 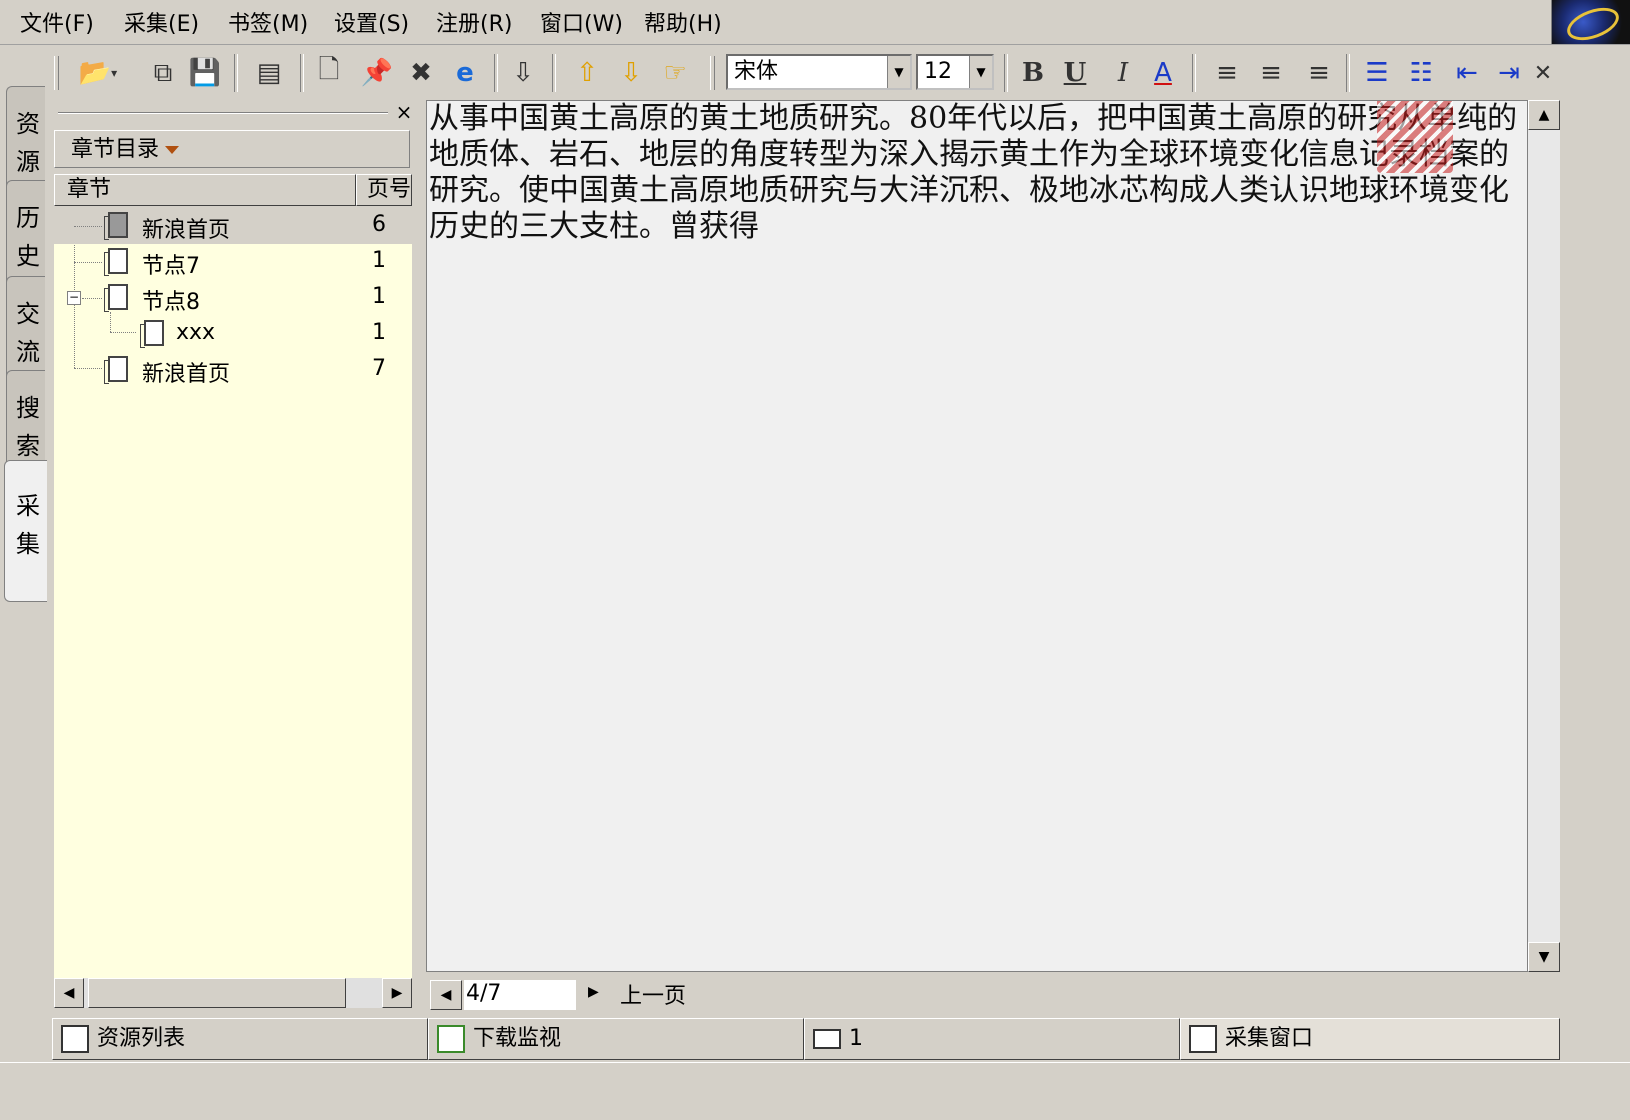 I want to click on vertical-tab-strip: 资源 历史 交流 搜索 采集, so click(x=24, y=531).